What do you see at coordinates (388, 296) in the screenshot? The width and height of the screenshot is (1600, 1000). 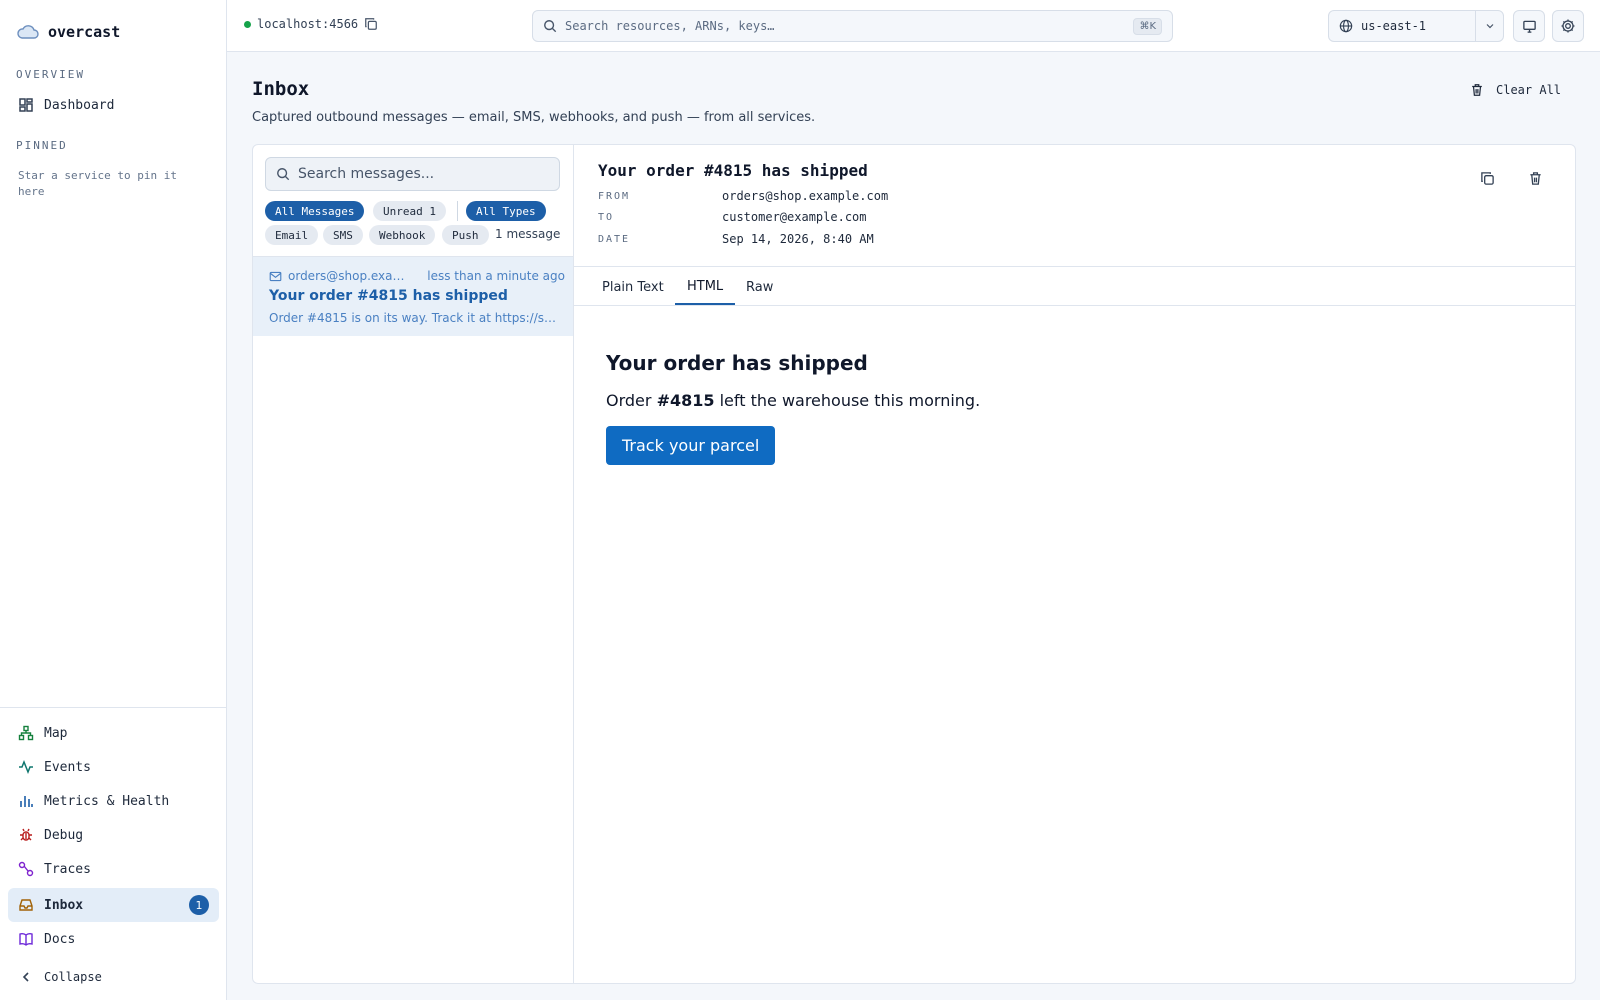 I see `list-item-subject: Your order #4815 has shipped` at bounding box center [388, 296].